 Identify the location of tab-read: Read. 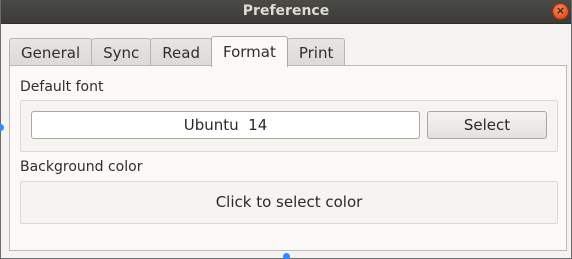
(181, 52).